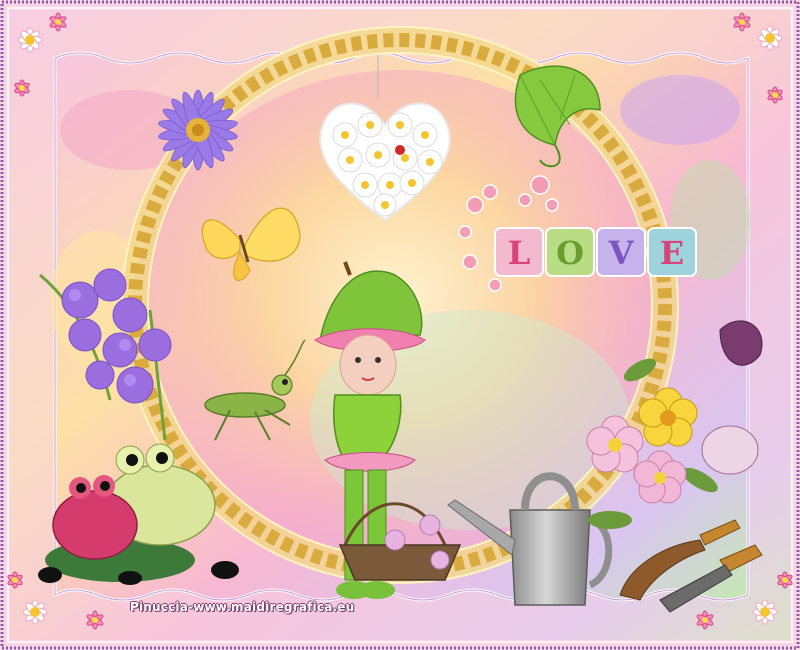 This screenshot has height=650, width=800. What do you see at coordinates (400, 150) in the screenshot?
I see `ladybug-icon` at bounding box center [400, 150].